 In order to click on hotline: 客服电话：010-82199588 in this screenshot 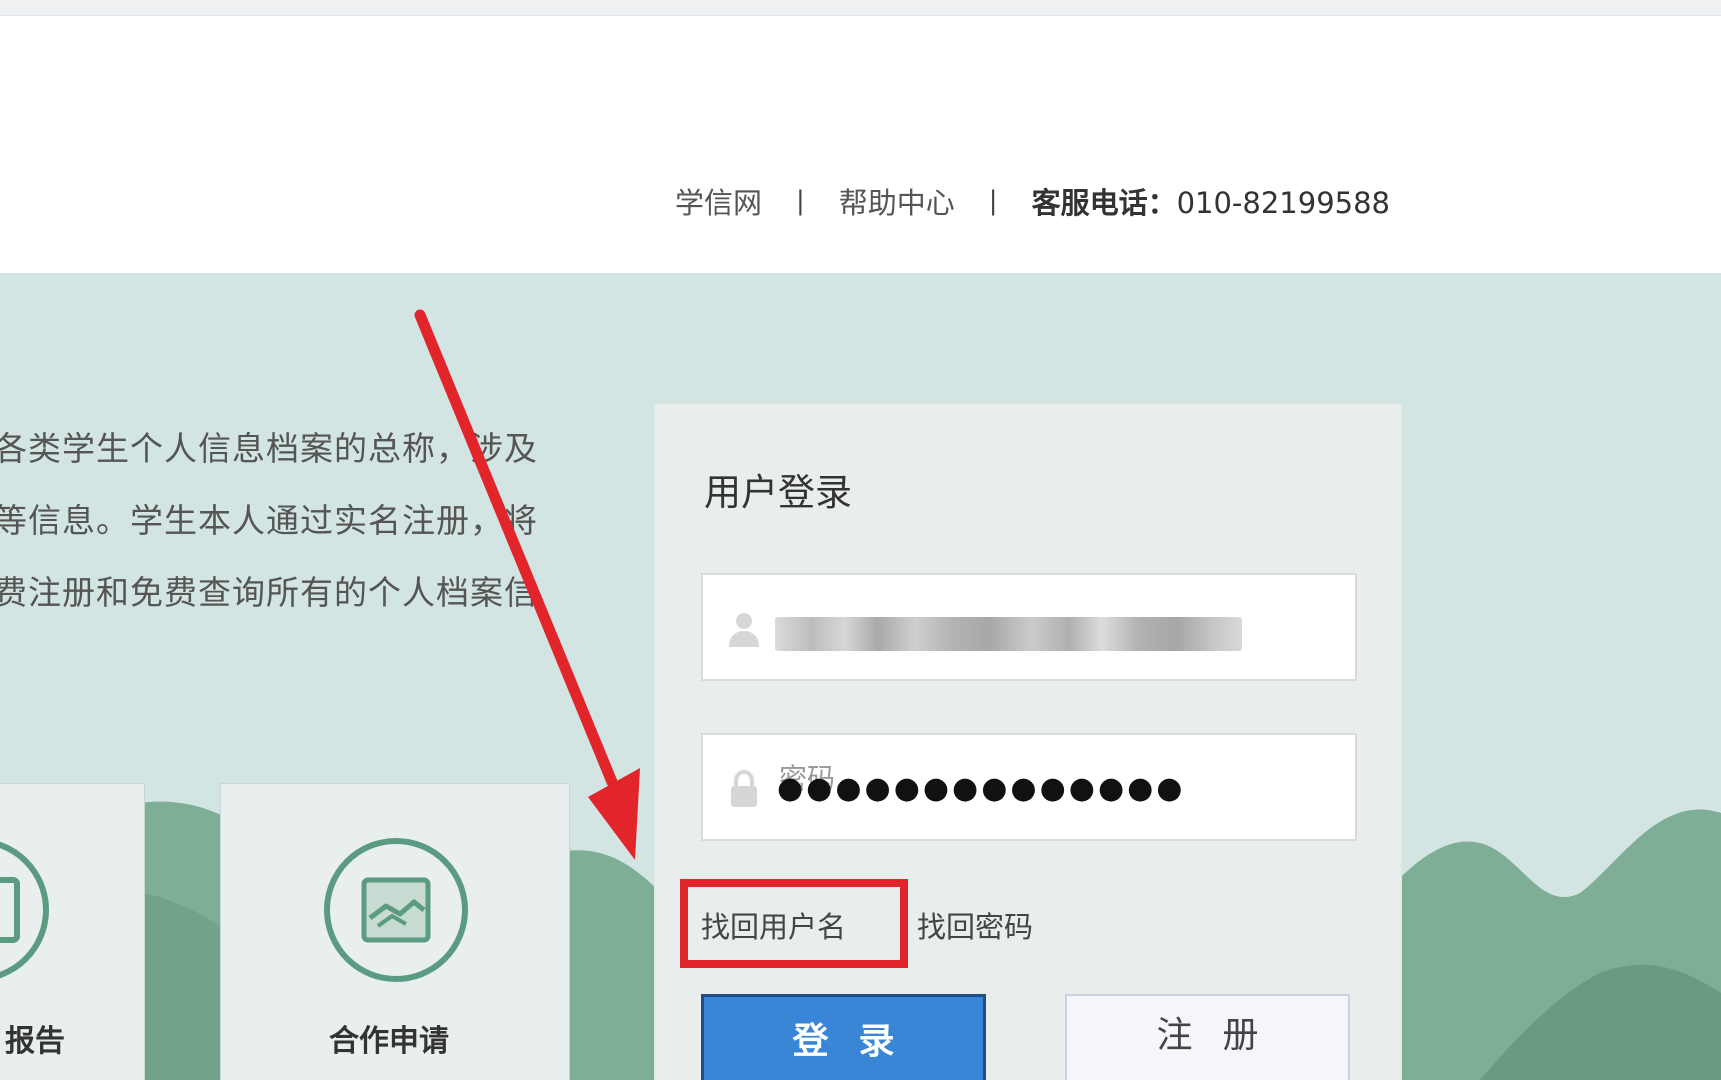, I will do `click(1211, 201)`.